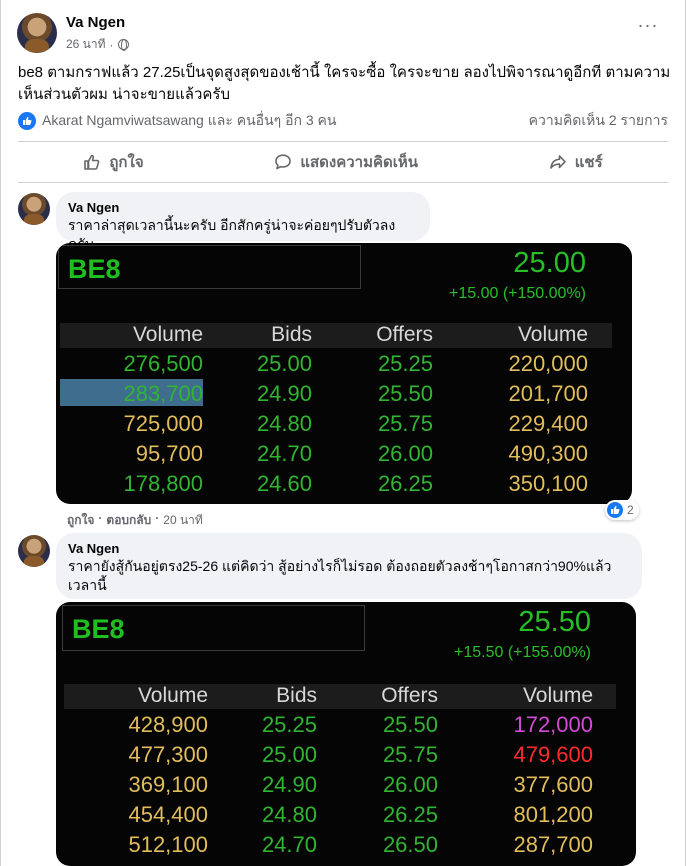 The width and height of the screenshot is (686, 866). Describe the element at coordinates (123, 45) in the screenshot. I see `globe-icon` at that location.